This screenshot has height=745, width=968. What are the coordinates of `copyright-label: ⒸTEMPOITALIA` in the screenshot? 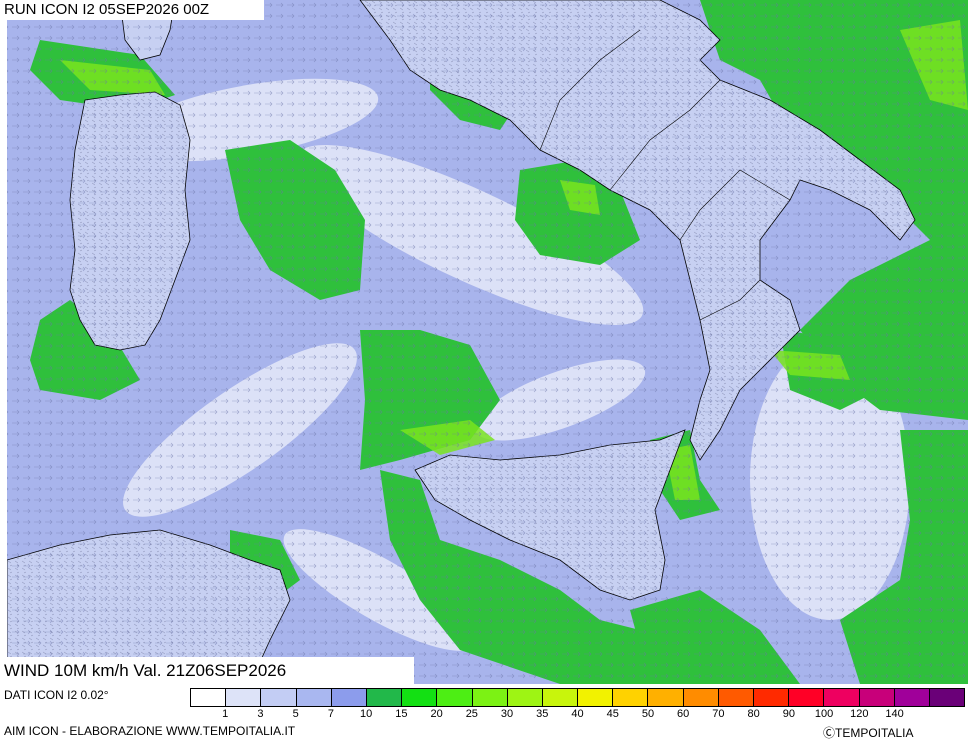 It's located at (868, 733).